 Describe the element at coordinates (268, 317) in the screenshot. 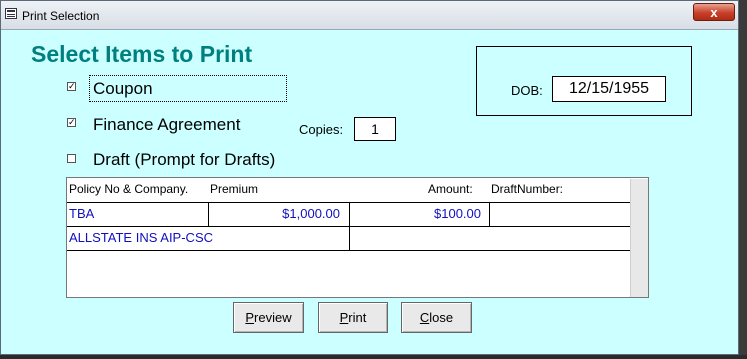

I see `preview-button: Preview` at that location.